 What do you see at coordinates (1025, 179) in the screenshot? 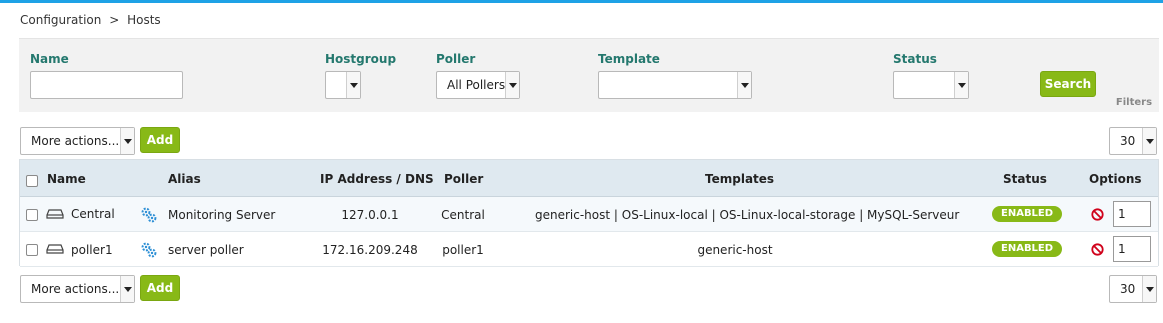
I see `header-status: Status` at bounding box center [1025, 179].